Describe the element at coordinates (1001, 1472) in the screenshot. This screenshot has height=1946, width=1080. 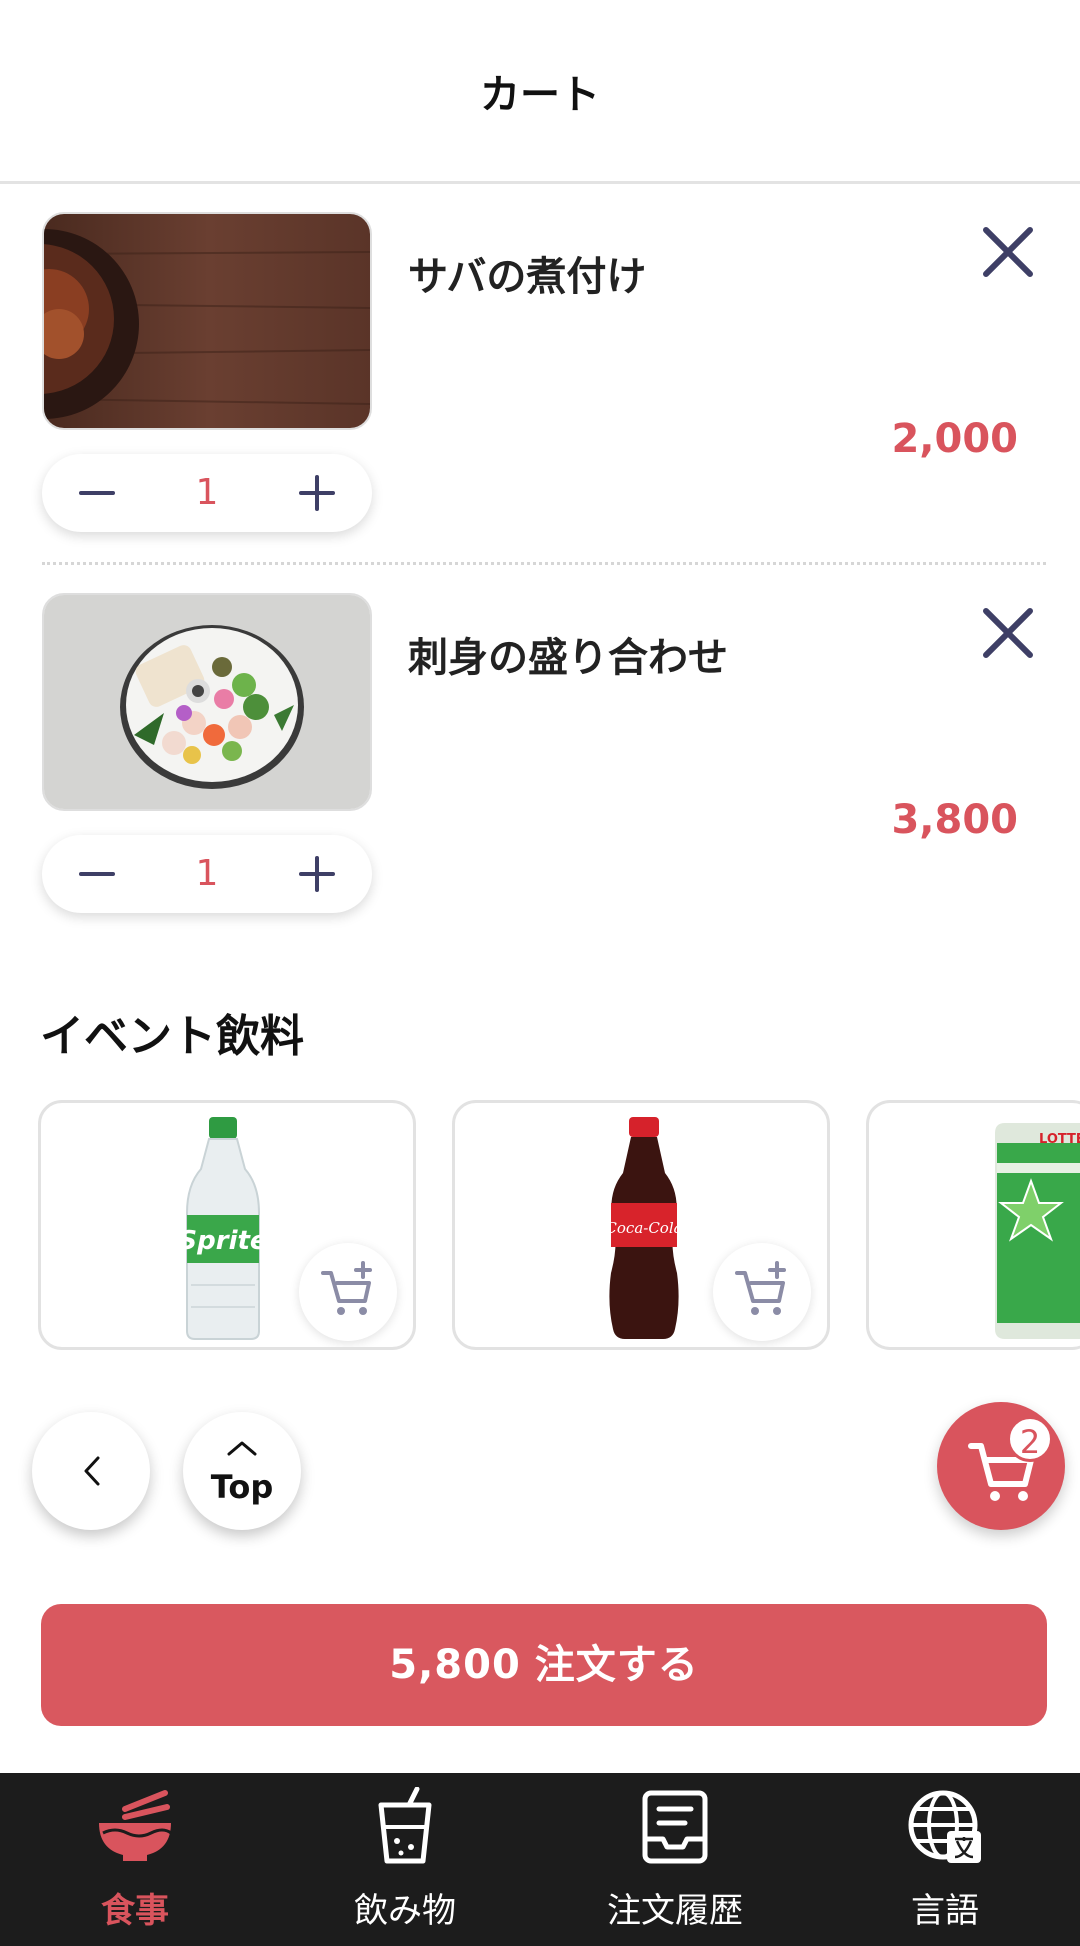
I see `cart-icon` at that location.